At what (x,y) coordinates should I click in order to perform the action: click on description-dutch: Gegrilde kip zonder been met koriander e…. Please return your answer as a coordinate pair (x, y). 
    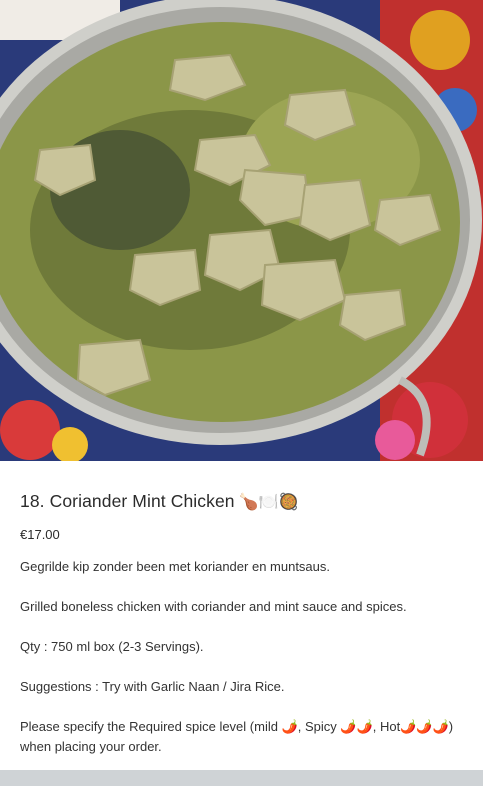
    Looking at the image, I should click on (175, 566).